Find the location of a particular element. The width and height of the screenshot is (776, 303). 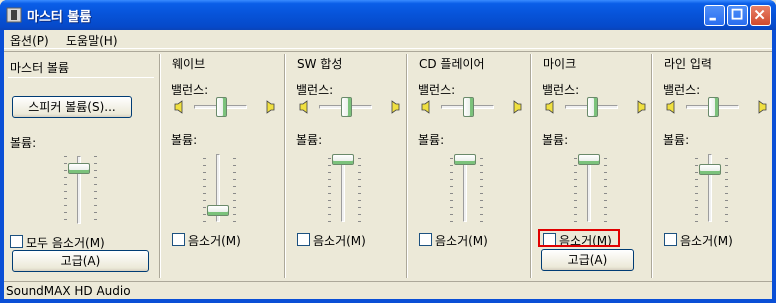

master-advanced-button: 고급(A) is located at coordinates (80, 261).